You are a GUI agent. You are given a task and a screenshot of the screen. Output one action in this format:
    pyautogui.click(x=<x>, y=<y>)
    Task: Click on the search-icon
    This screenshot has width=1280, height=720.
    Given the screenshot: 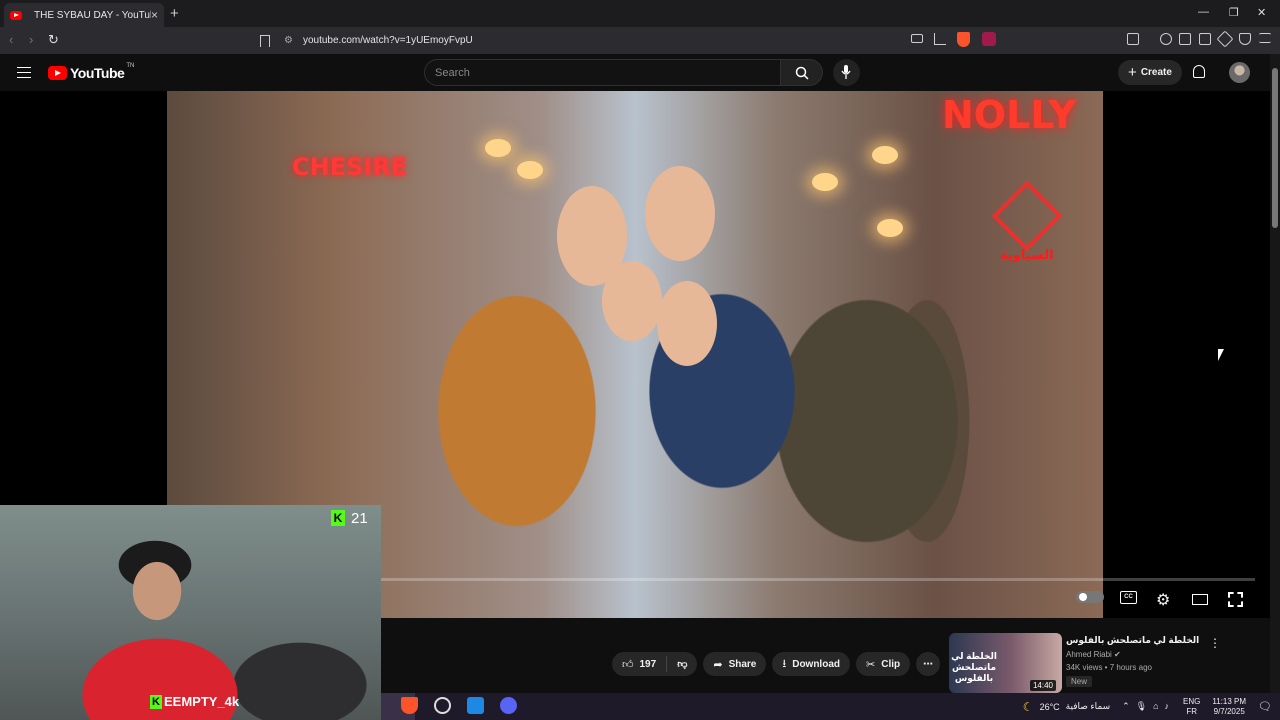 What is the action you would take?
    pyautogui.click(x=802, y=73)
    